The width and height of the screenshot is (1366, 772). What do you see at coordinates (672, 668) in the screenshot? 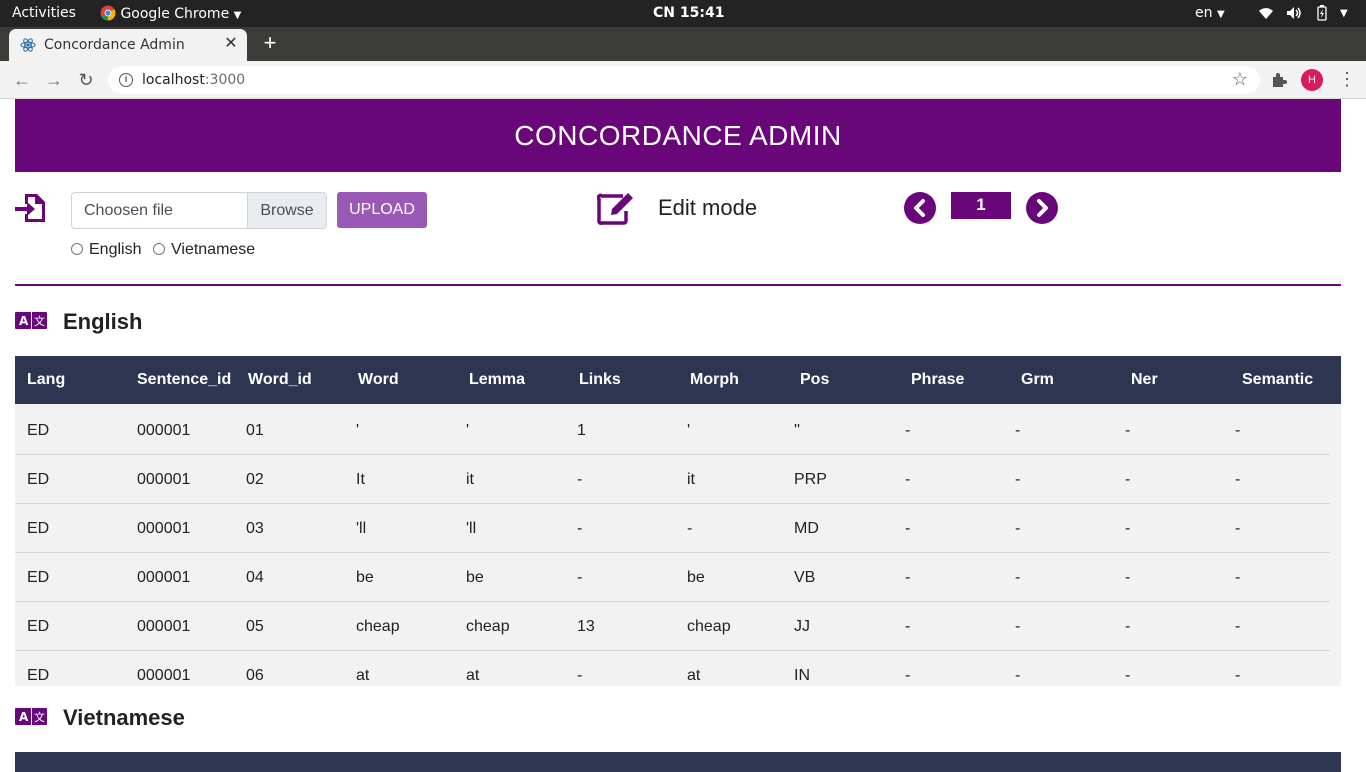
I see `table-row: ED 000001 06 at at - at IN - - - -` at bounding box center [672, 668].